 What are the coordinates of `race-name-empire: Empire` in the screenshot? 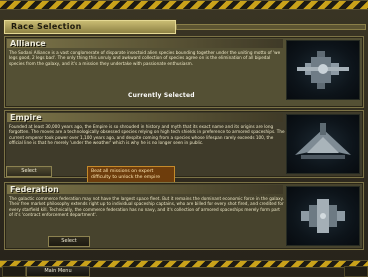 It's located at (26, 117).